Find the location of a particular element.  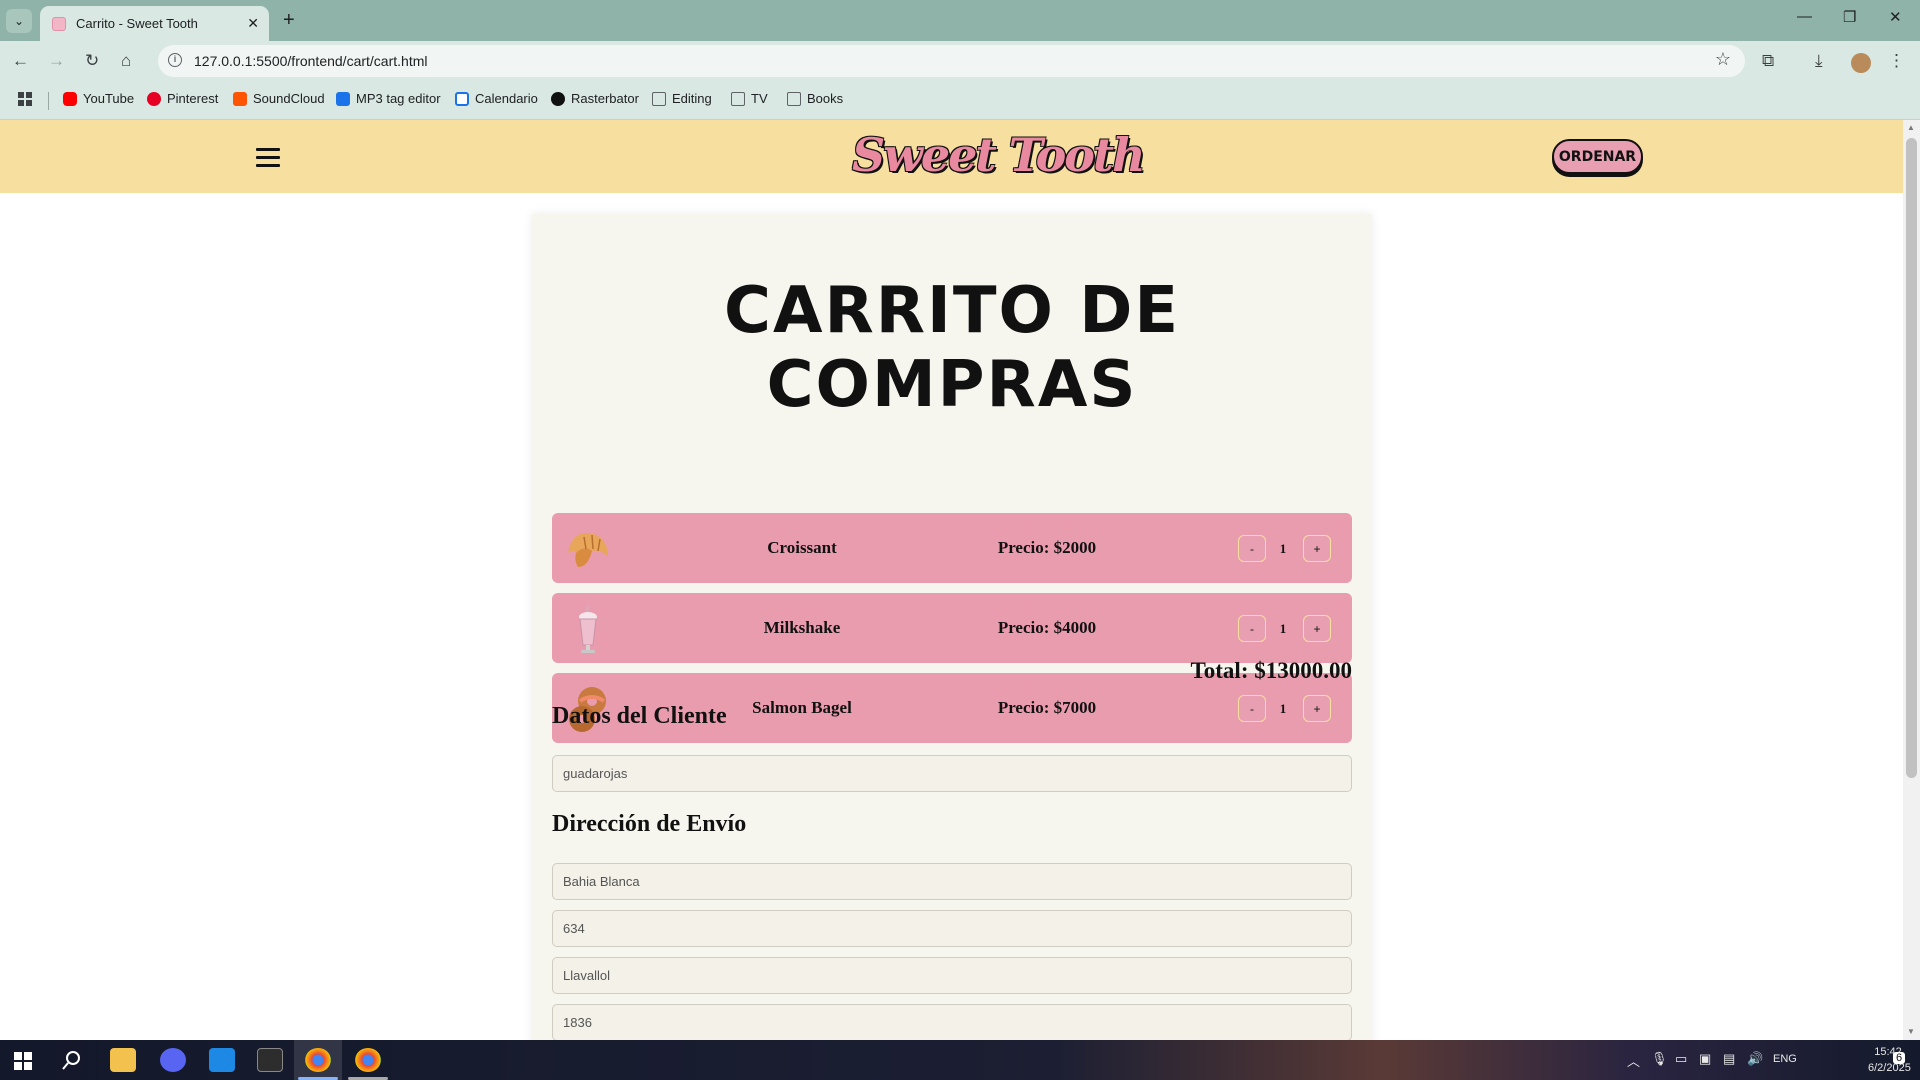

item-price: Precio: $4000 is located at coordinates (1047, 627).